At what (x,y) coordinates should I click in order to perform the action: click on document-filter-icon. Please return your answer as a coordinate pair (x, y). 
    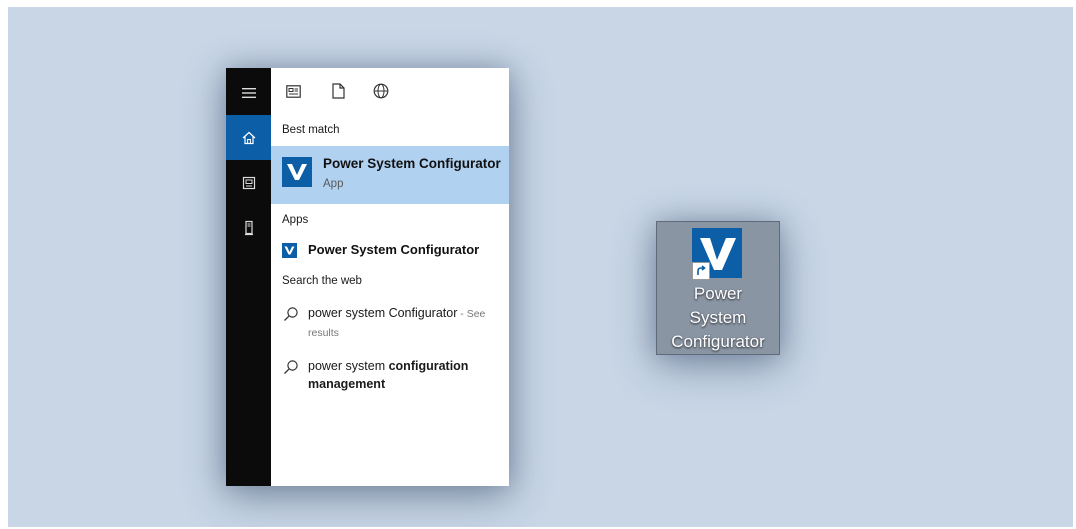
    Looking at the image, I should click on (338, 91).